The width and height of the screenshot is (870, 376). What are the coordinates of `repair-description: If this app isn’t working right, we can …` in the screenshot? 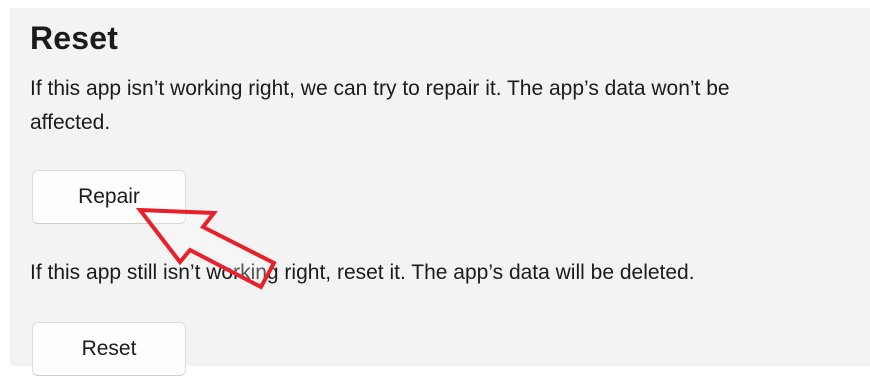 It's located at (380, 105).